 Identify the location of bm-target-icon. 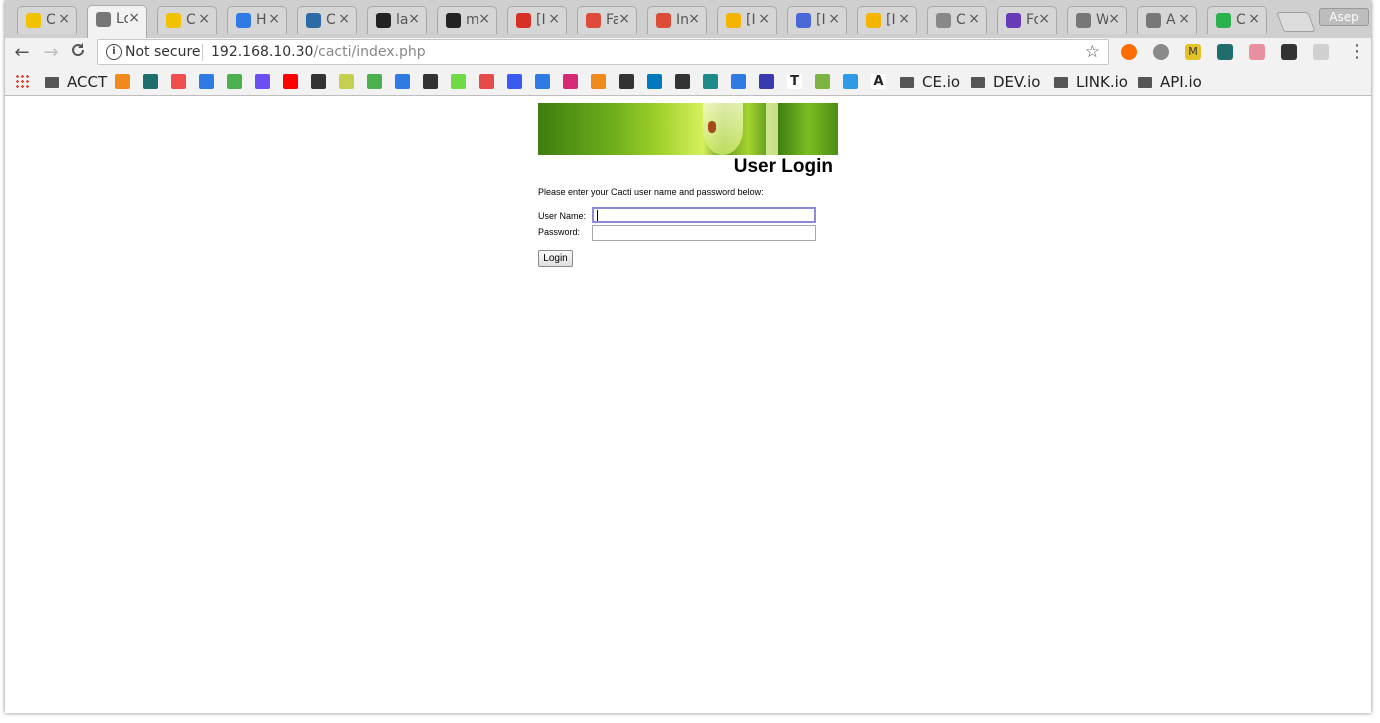
(178, 81).